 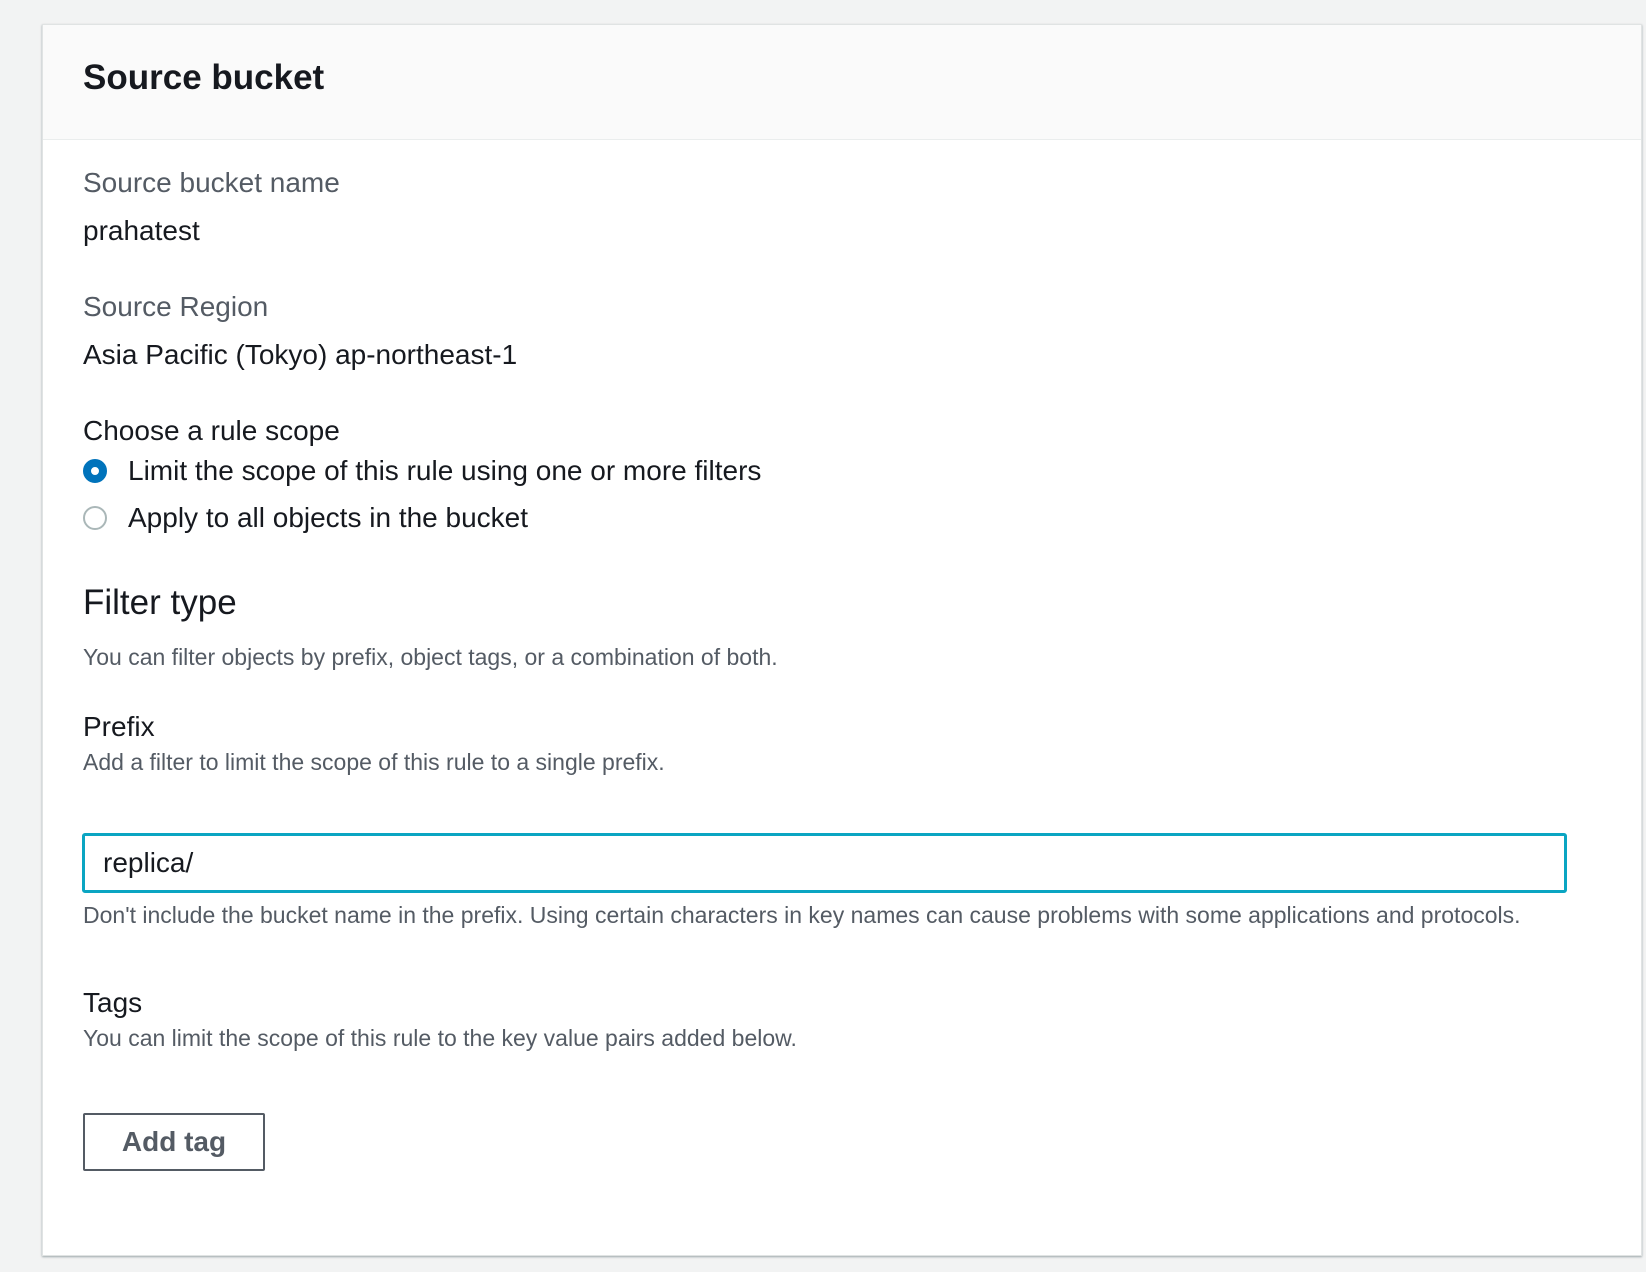 What do you see at coordinates (119, 726) in the screenshot?
I see `prefix-label: Prefix` at bounding box center [119, 726].